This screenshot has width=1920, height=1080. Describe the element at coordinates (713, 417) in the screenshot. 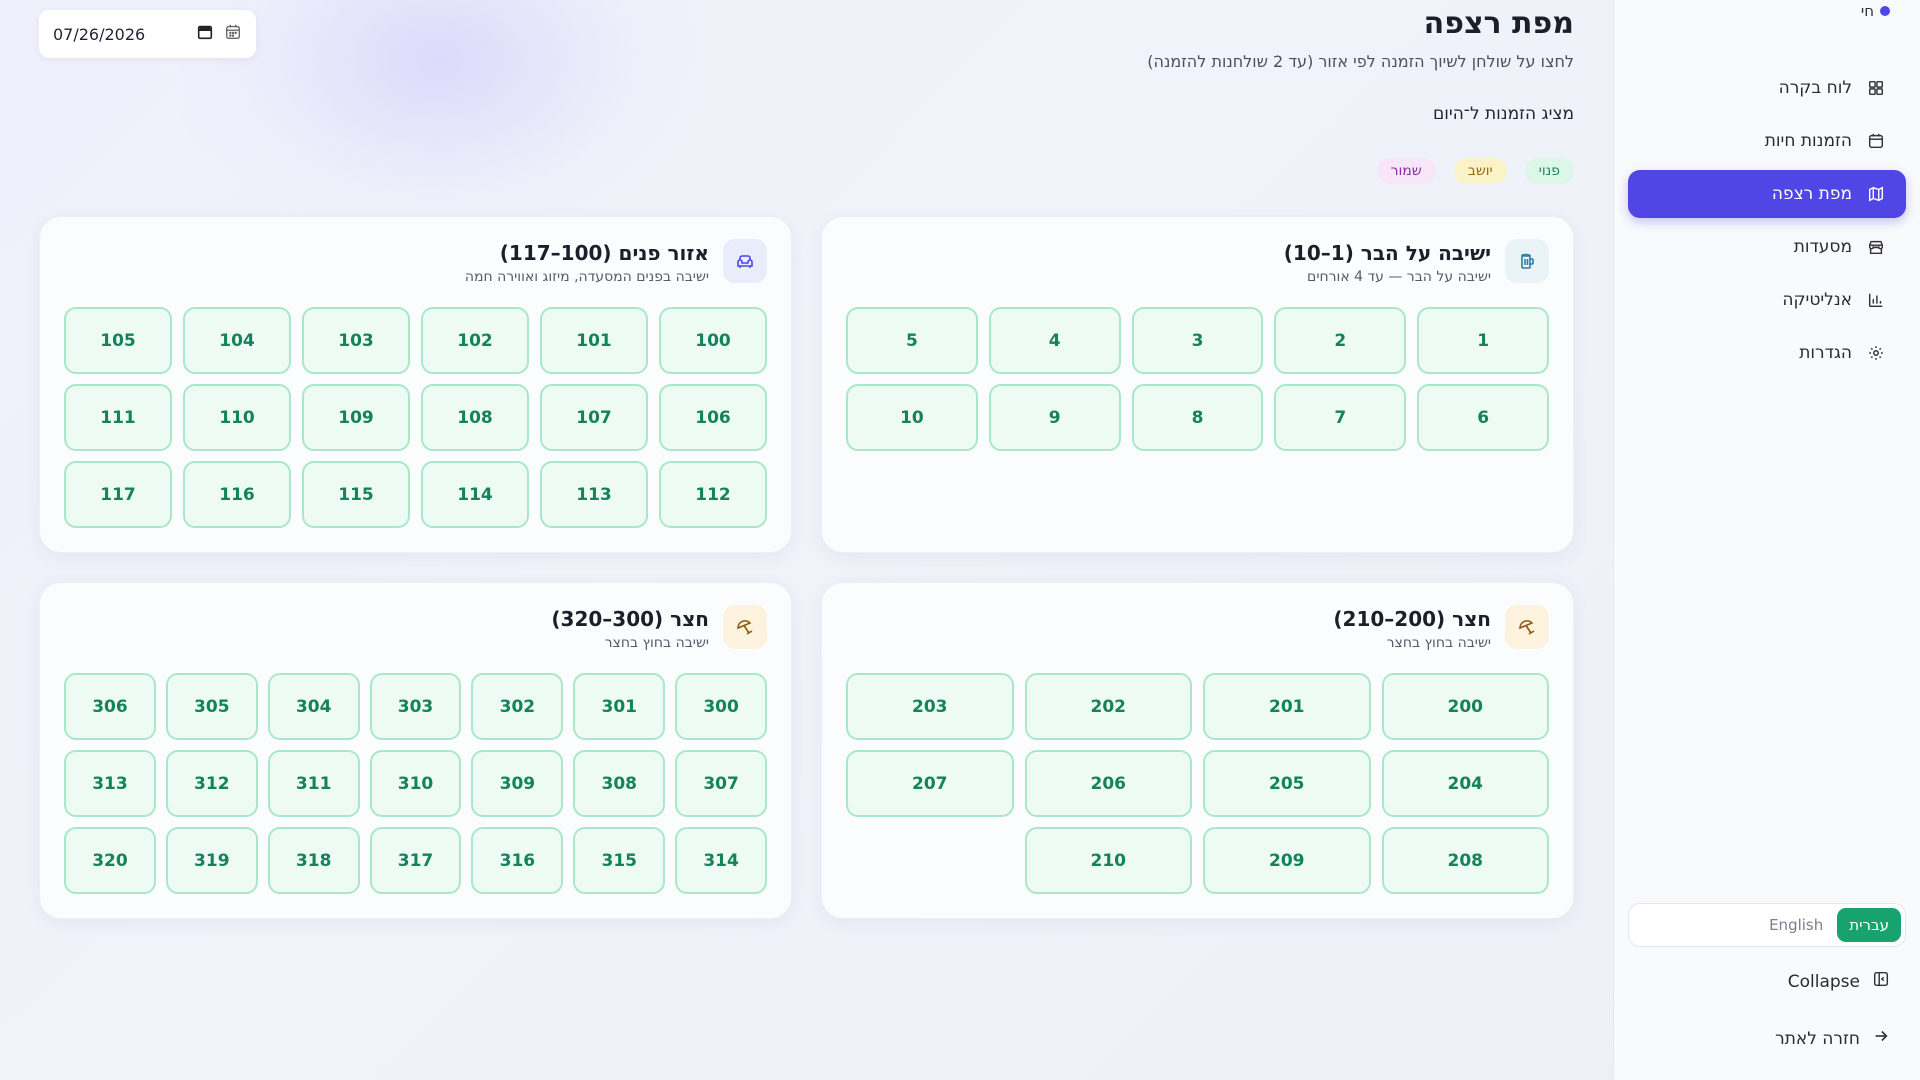

I see `table-106: 106` at that location.